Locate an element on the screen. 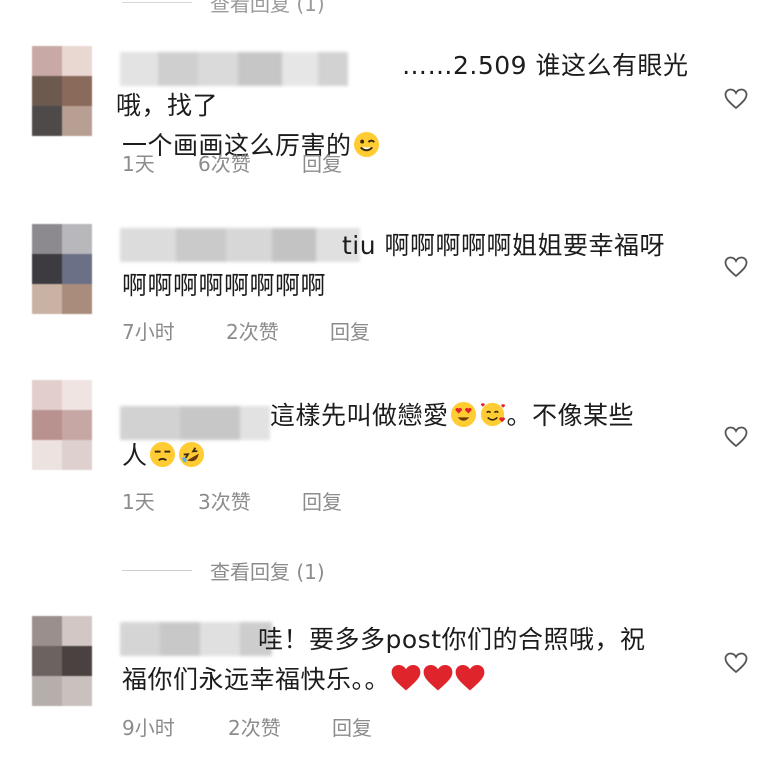 Image resolution: width=778 pixels, height=768 pixels. rolling-laughing-emoji is located at coordinates (191, 454).